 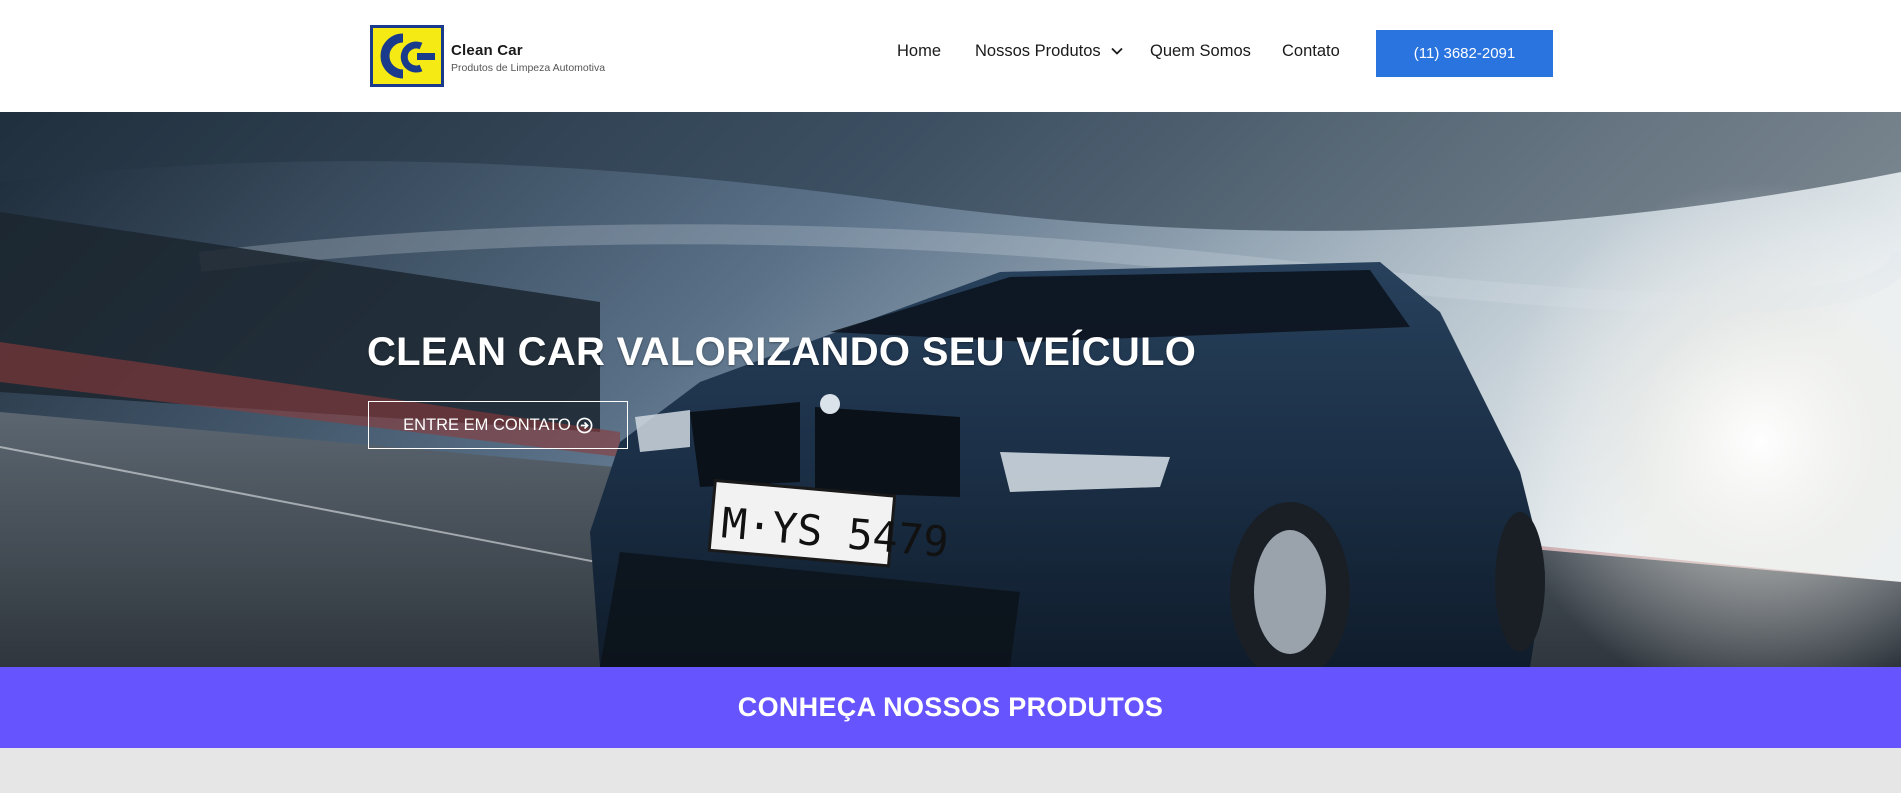 I want to click on nav-item-home: Home, so click(x=919, y=51).